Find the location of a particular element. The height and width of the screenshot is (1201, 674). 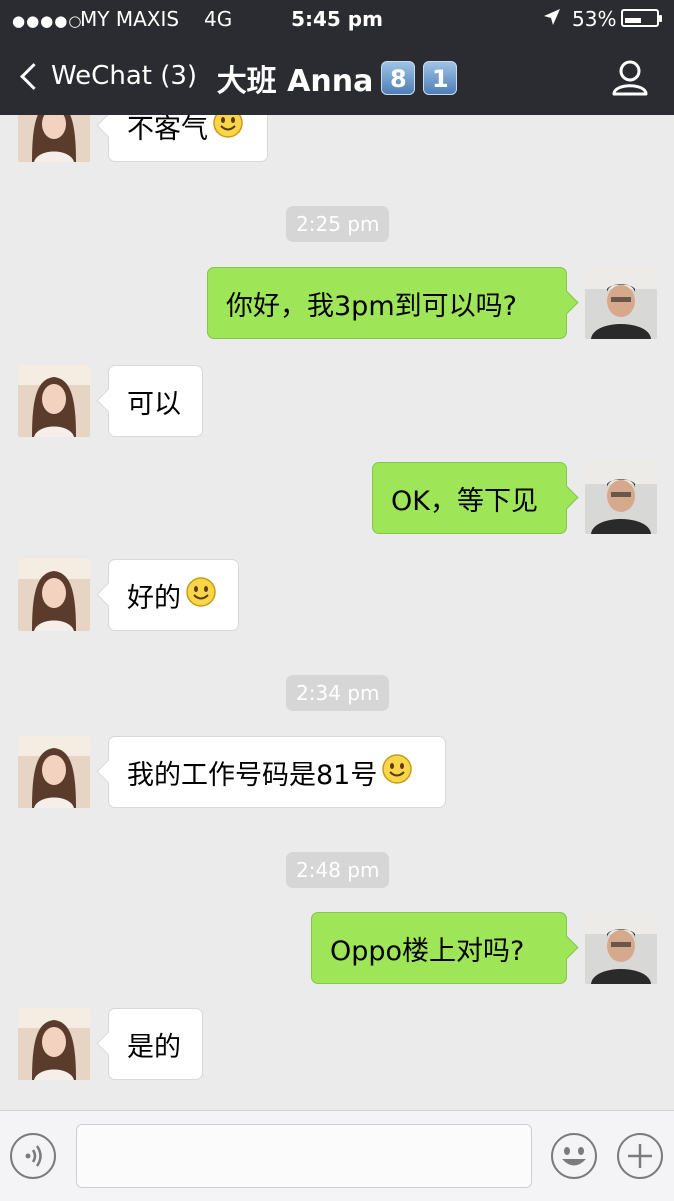

chat-title-text: 大班 Anna is located at coordinates (295, 81).